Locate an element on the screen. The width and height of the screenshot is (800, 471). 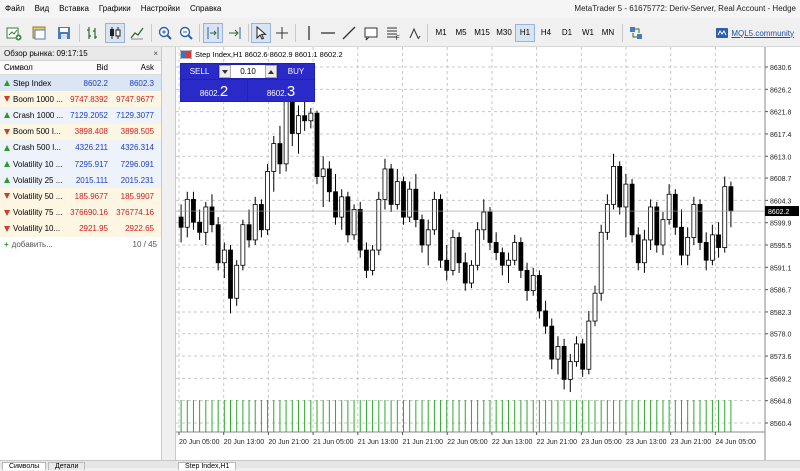
market-watch-row: Volatility 10... 2921.95 2922.65 is located at coordinates (80, 228).